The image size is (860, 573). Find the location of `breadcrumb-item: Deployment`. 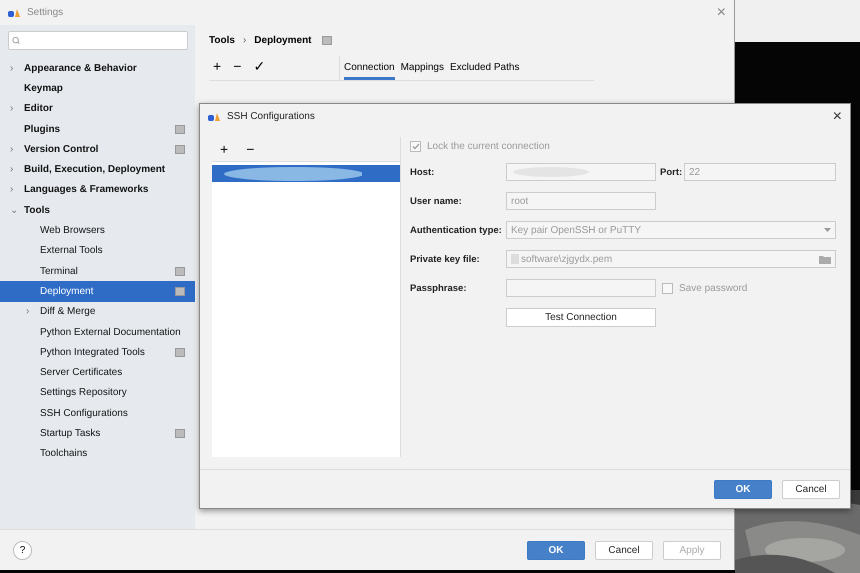

breadcrumb-item: Deployment is located at coordinates (283, 40).